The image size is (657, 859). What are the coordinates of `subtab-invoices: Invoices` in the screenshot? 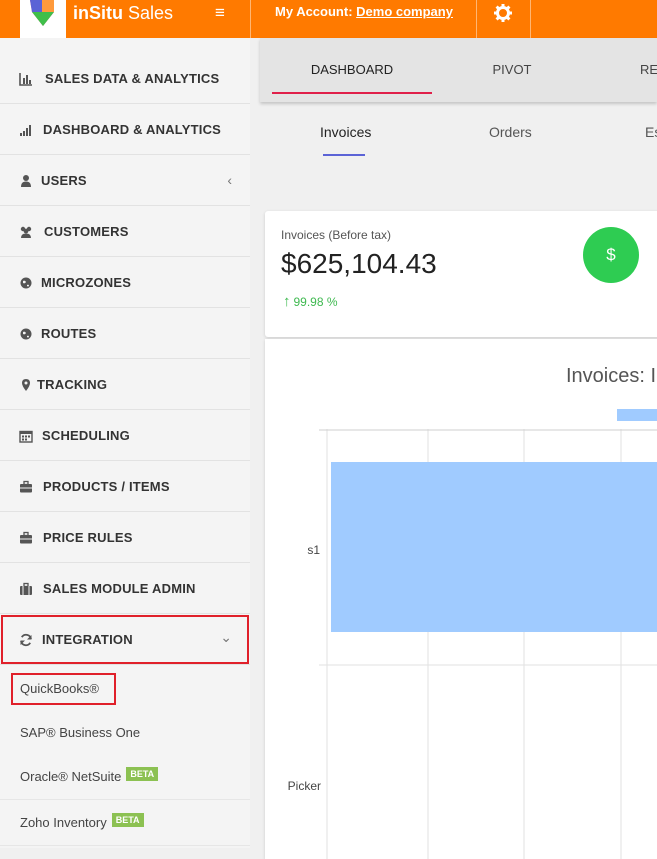 It's located at (345, 132).